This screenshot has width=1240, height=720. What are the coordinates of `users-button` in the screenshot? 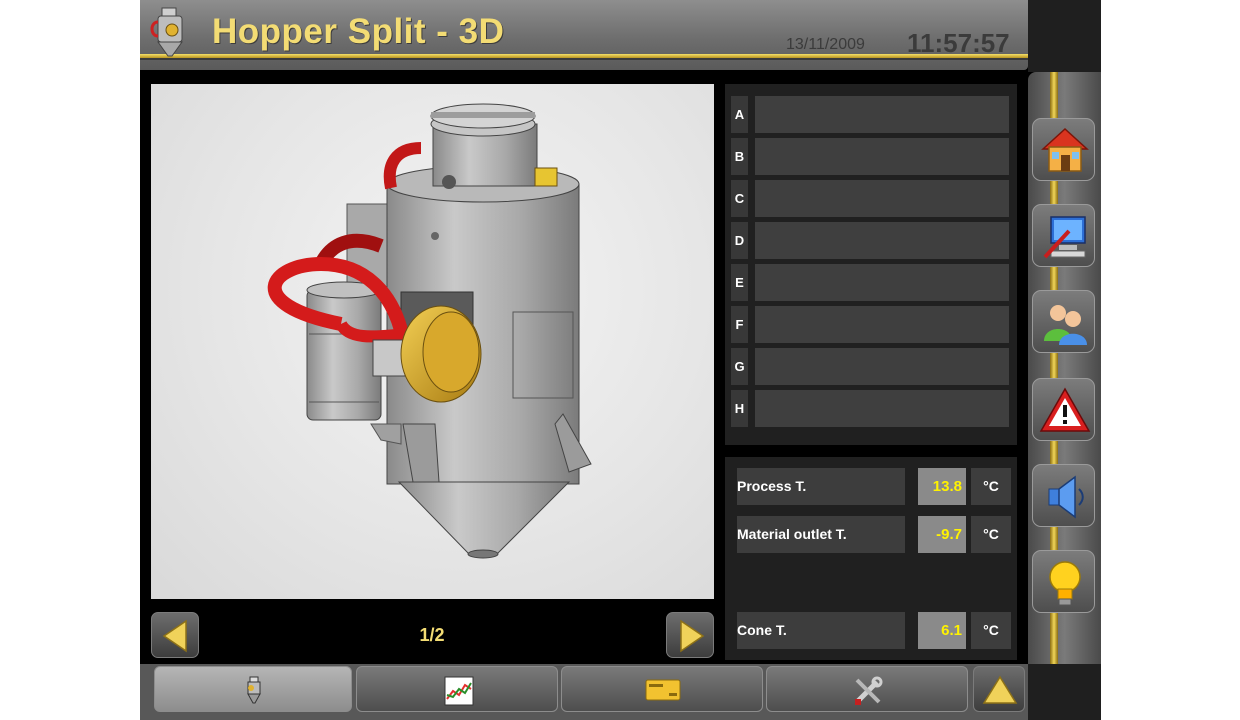 It's located at (1063, 321).